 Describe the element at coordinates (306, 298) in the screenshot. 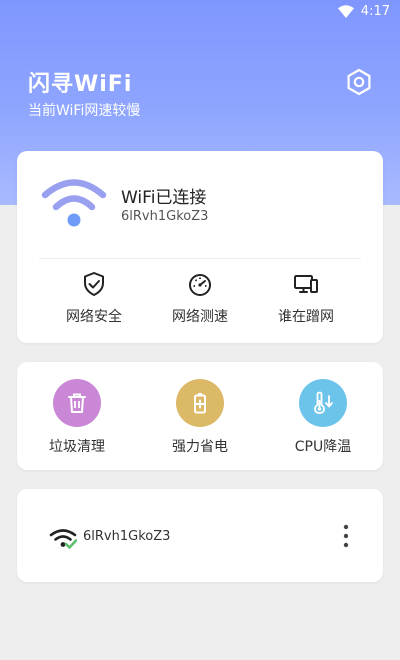

I see `who-is-using-button: 谁在蹭网` at that location.